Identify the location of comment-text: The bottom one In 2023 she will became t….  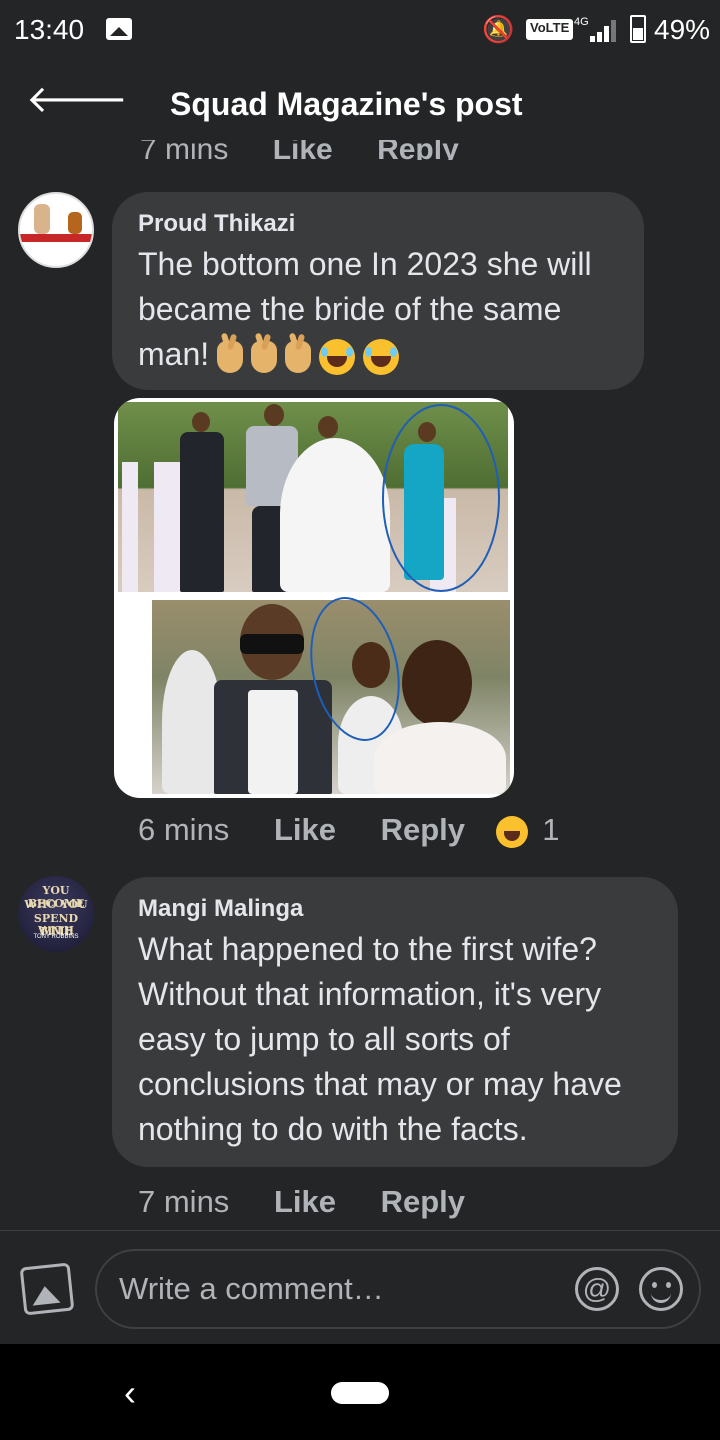
(378, 309).